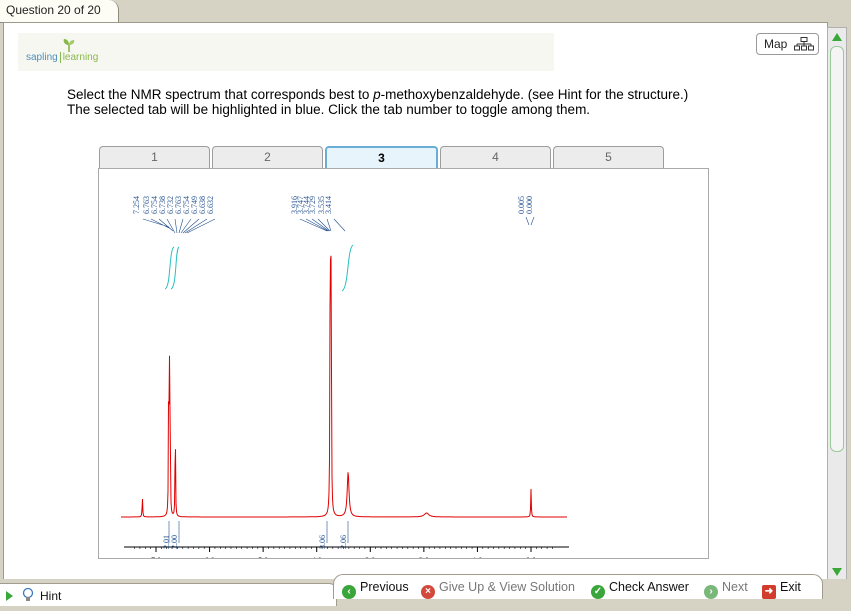 This screenshot has height=611, width=851. What do you see at coordinates (837, 37) in the screenshot?
I see `scroll-up-icon` at bounding box center [837, 37].